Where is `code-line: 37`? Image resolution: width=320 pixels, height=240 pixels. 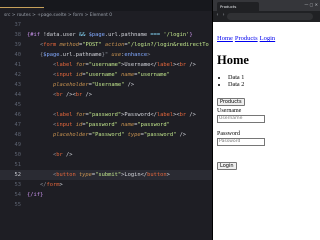
code-line: 37 is located at coordinates (106, 25).